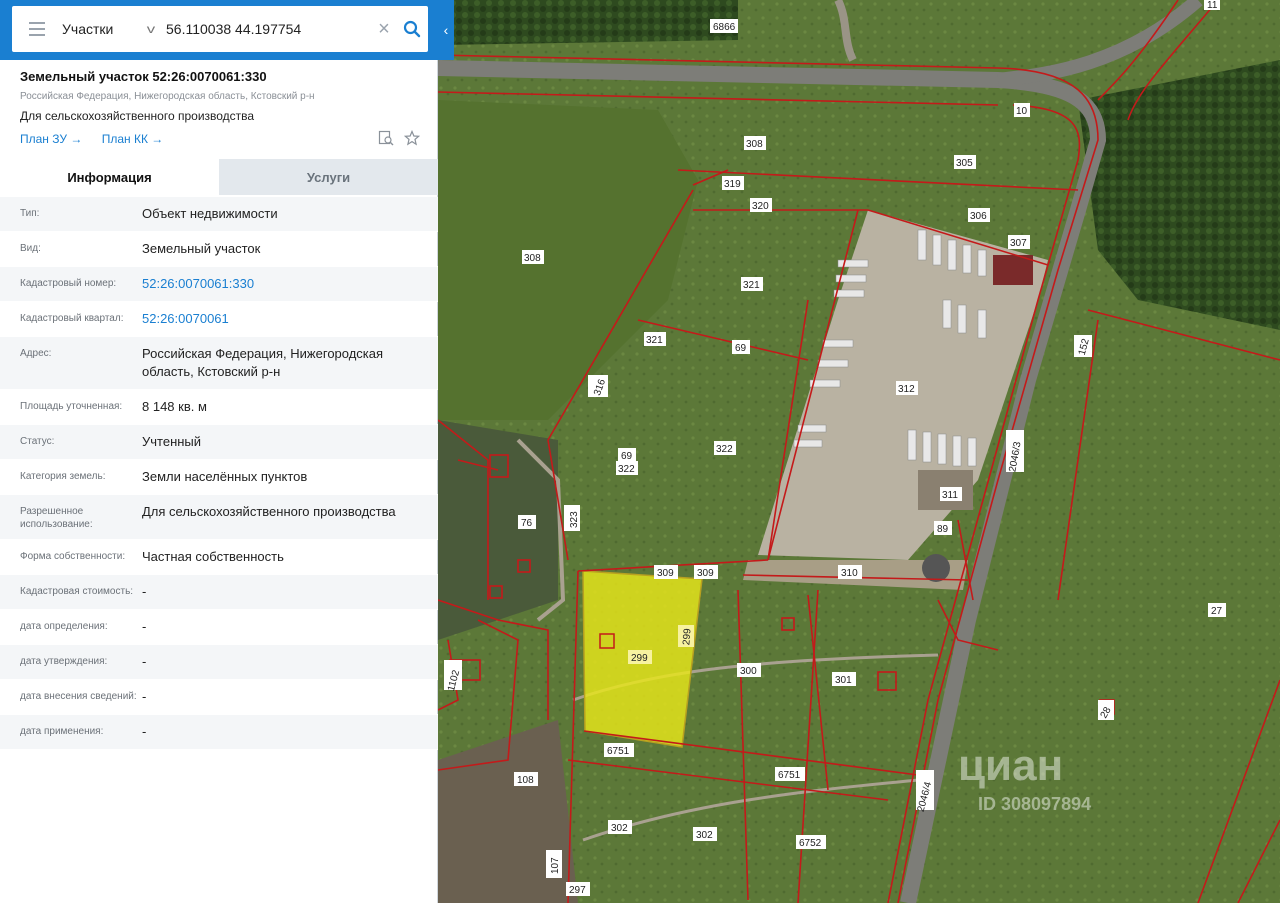 Image resolution: width=1280 pixels, height=903 pixels. I want to click on info-row-label: Адрес:, so click(36, 353).